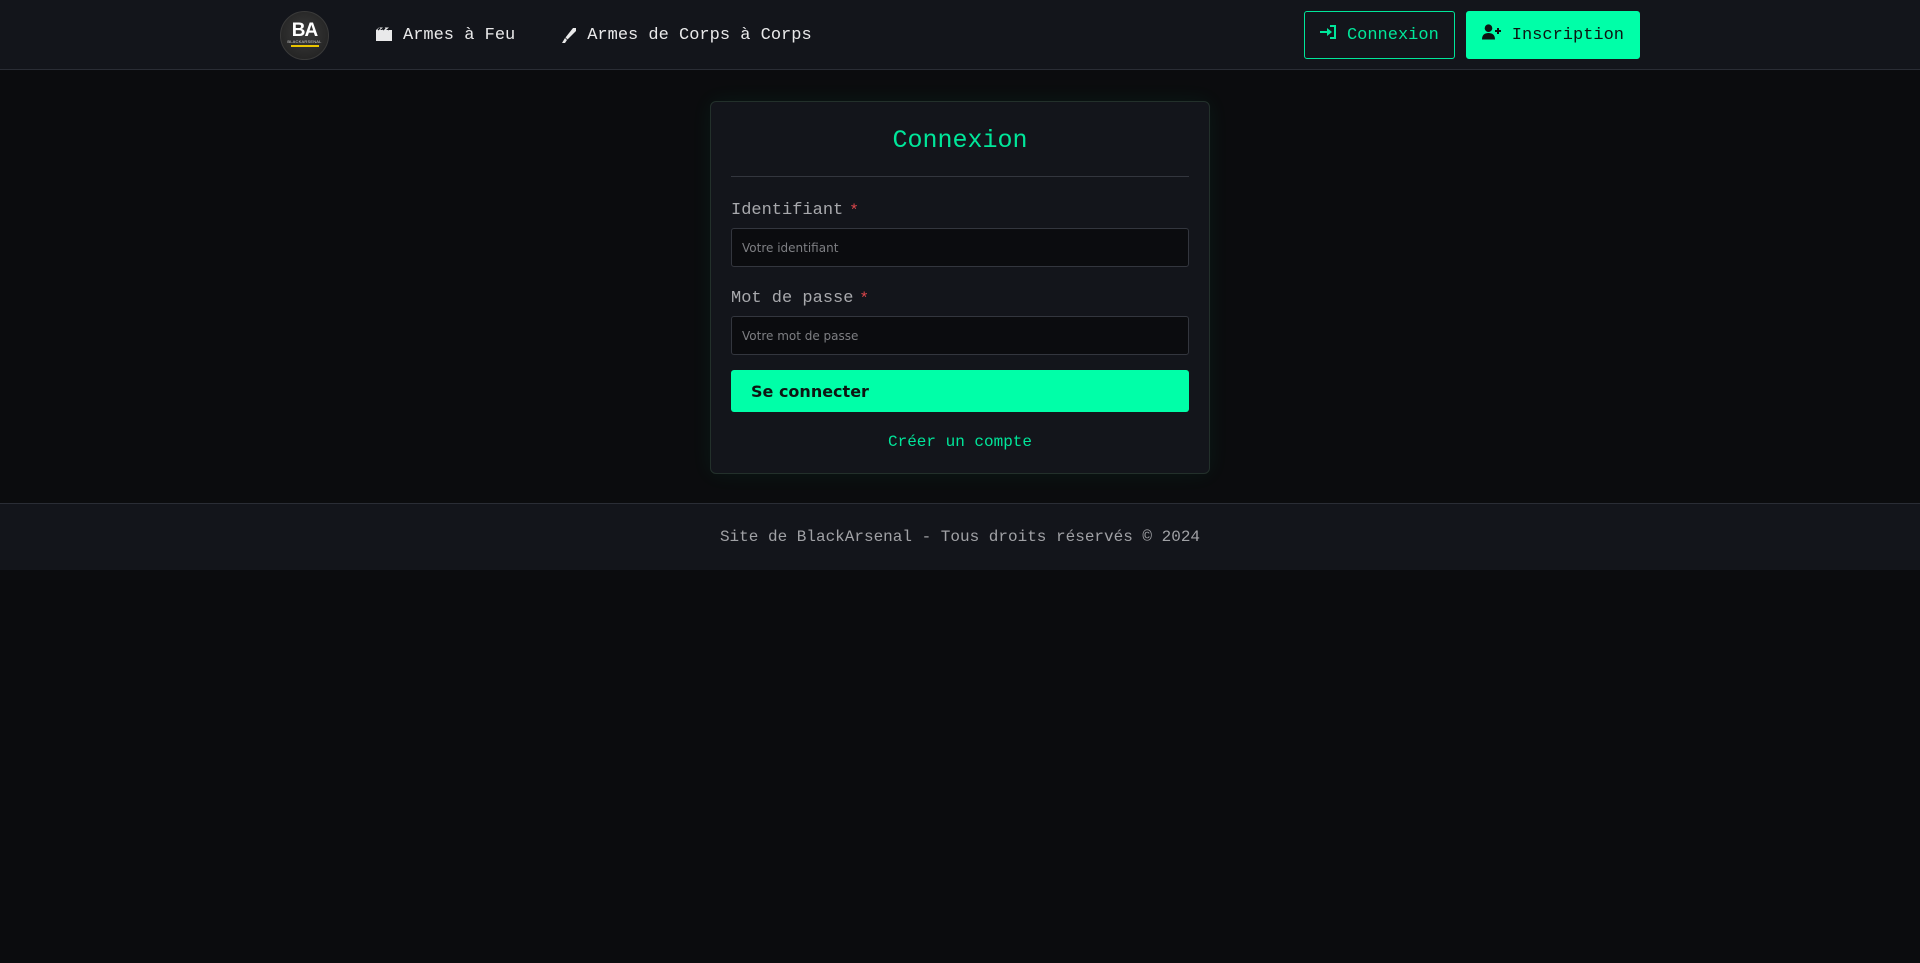 The height and width of the screenshot is (963, 1920). I want to click on password-input, so click(960, 335).